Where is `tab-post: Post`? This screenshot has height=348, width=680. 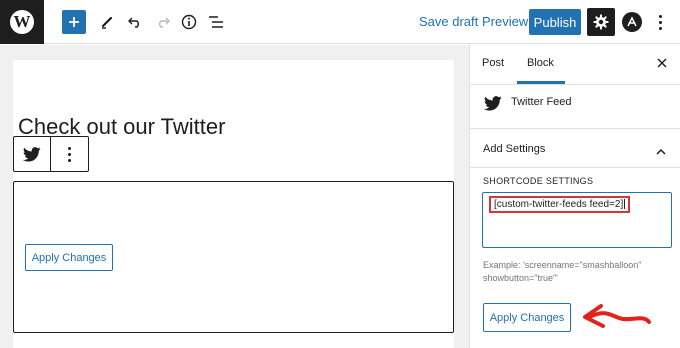
tab-post: Post is located at coordinates (493, 63).